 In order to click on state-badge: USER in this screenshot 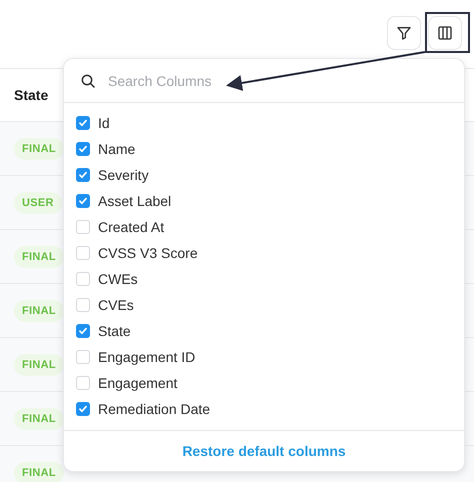, I will do `click(38, 203)`.